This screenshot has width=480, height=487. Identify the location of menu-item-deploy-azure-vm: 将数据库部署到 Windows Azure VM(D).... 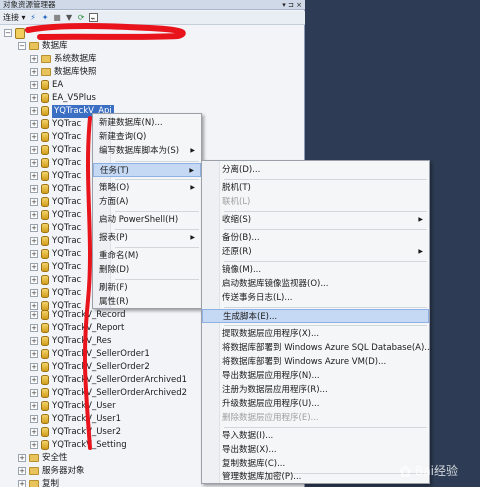
(315, 362).